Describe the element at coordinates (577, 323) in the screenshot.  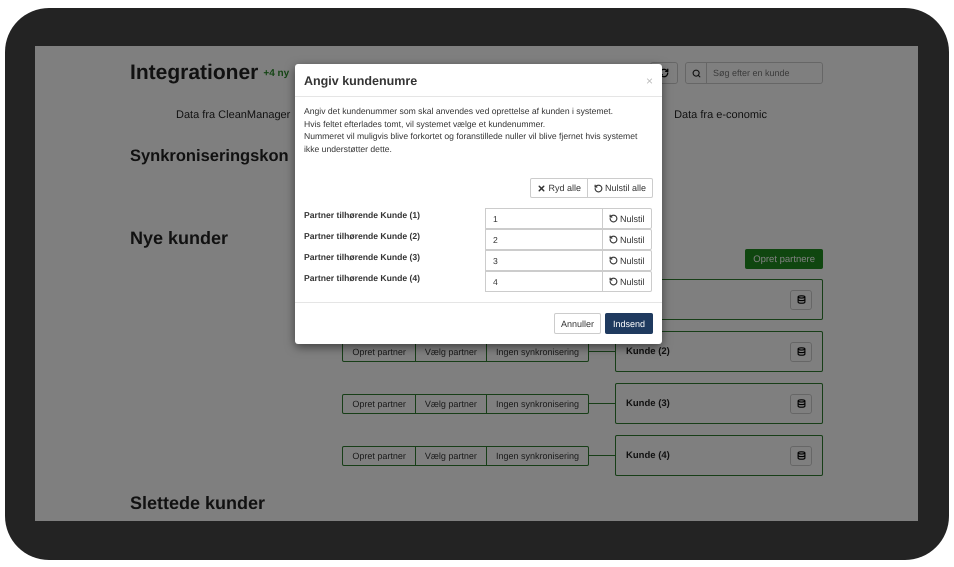
I see `cancel-button: Annuller` at that location.